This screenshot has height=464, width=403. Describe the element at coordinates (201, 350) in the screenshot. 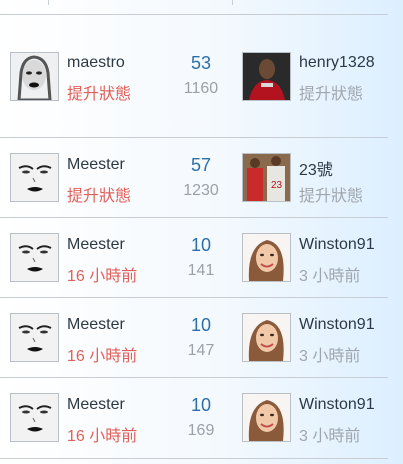

I see `thread-total: 147` at that location.